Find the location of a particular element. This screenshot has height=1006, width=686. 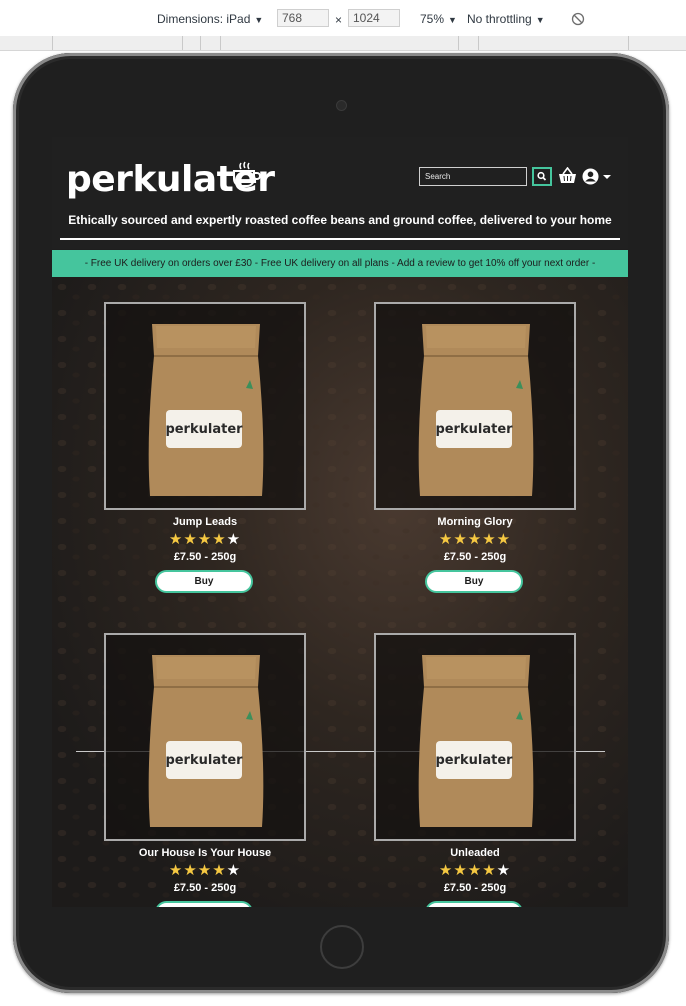

header-divider is located at coordinates (340, 239).